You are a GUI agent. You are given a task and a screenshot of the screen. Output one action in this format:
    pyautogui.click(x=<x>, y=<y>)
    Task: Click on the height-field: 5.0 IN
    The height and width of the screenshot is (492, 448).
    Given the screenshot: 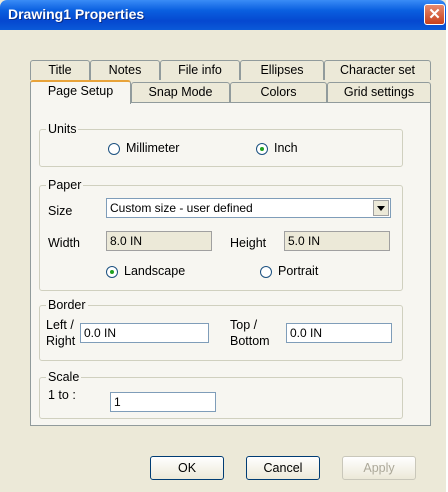 What is the action you would take?
    pyautogui.click(x=337, y=241)
    